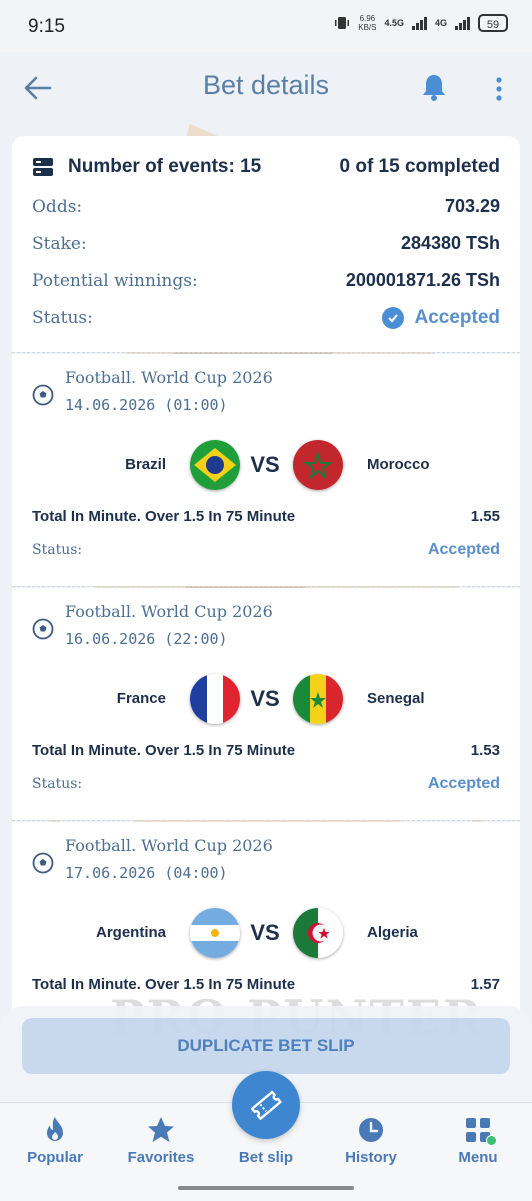 The image size is (532, 1201). What do you see at coordinates (499, 89) in the screenshot?
I see `more-vertical-icon` at bounding box center [499, 89].